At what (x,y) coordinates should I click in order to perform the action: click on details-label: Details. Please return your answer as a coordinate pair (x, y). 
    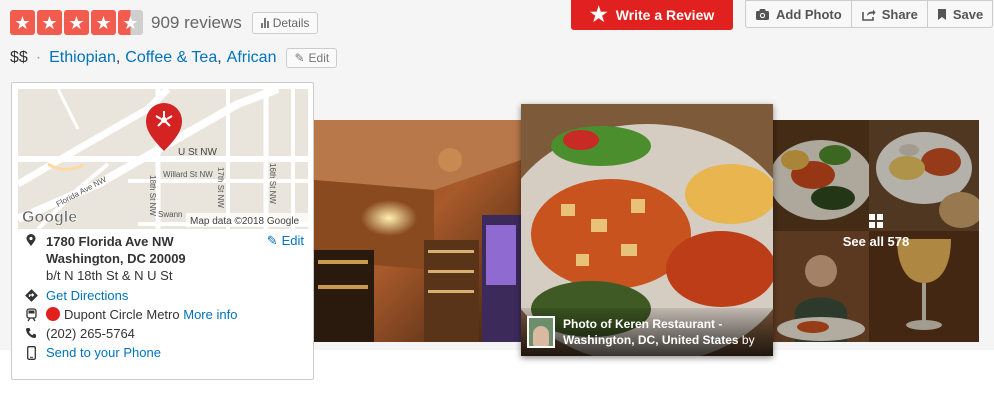
    Looking at the image, I should click on (291, 22).